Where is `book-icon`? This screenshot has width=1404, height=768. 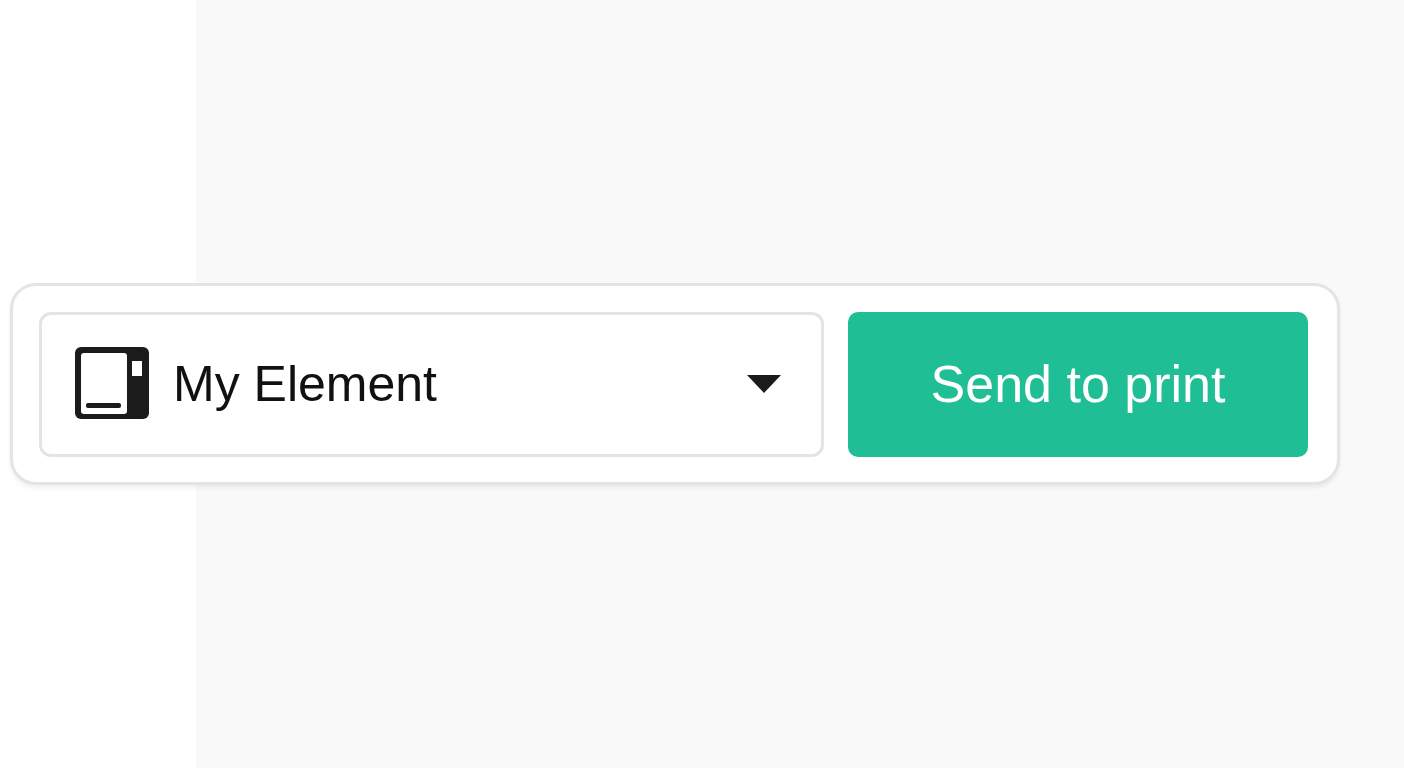 book-icon is located at coordinates (112, 384).